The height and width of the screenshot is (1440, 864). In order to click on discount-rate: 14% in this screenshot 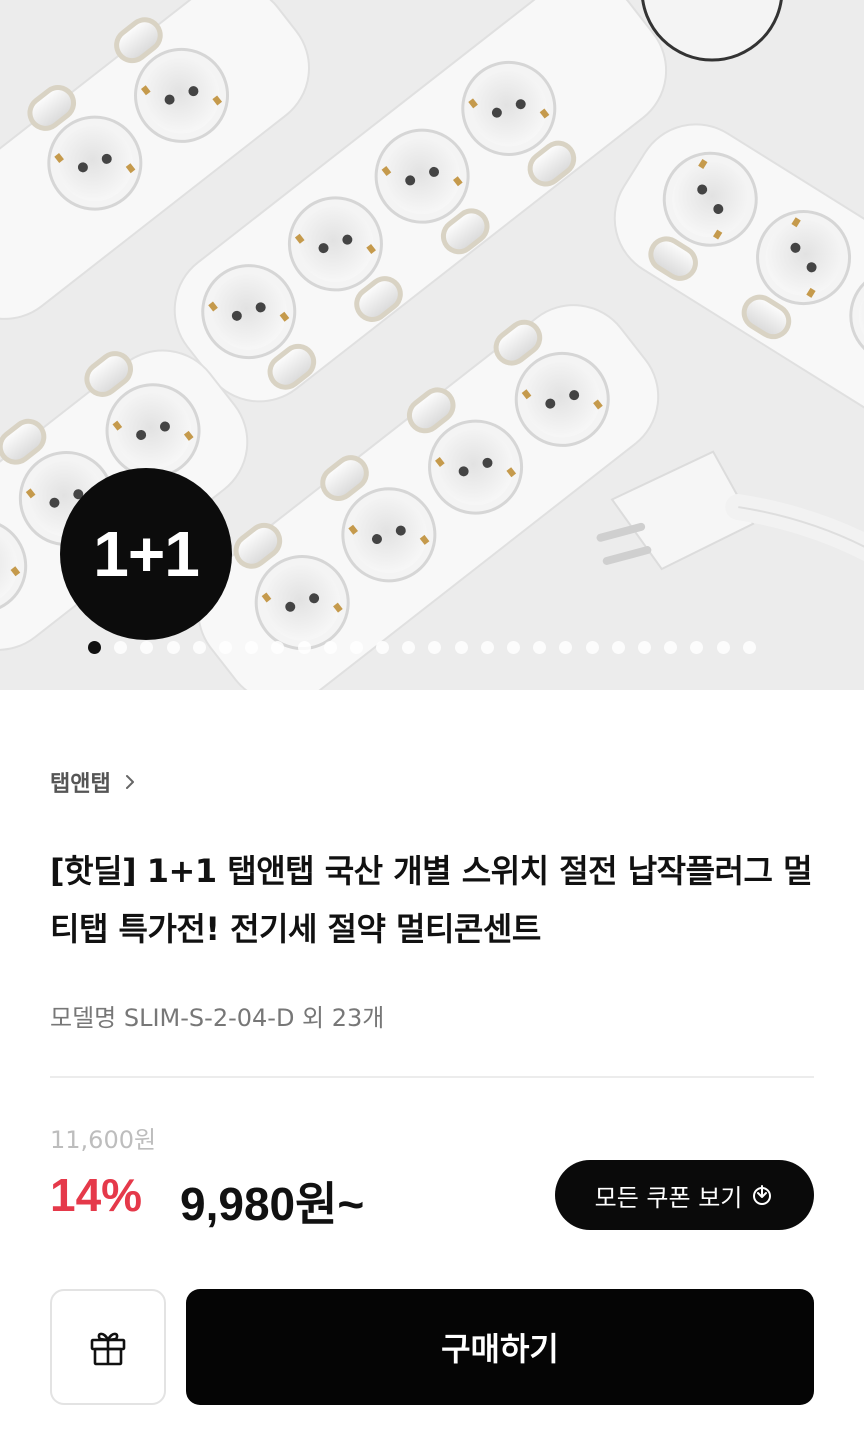, I will do `click(96, 1195)`.